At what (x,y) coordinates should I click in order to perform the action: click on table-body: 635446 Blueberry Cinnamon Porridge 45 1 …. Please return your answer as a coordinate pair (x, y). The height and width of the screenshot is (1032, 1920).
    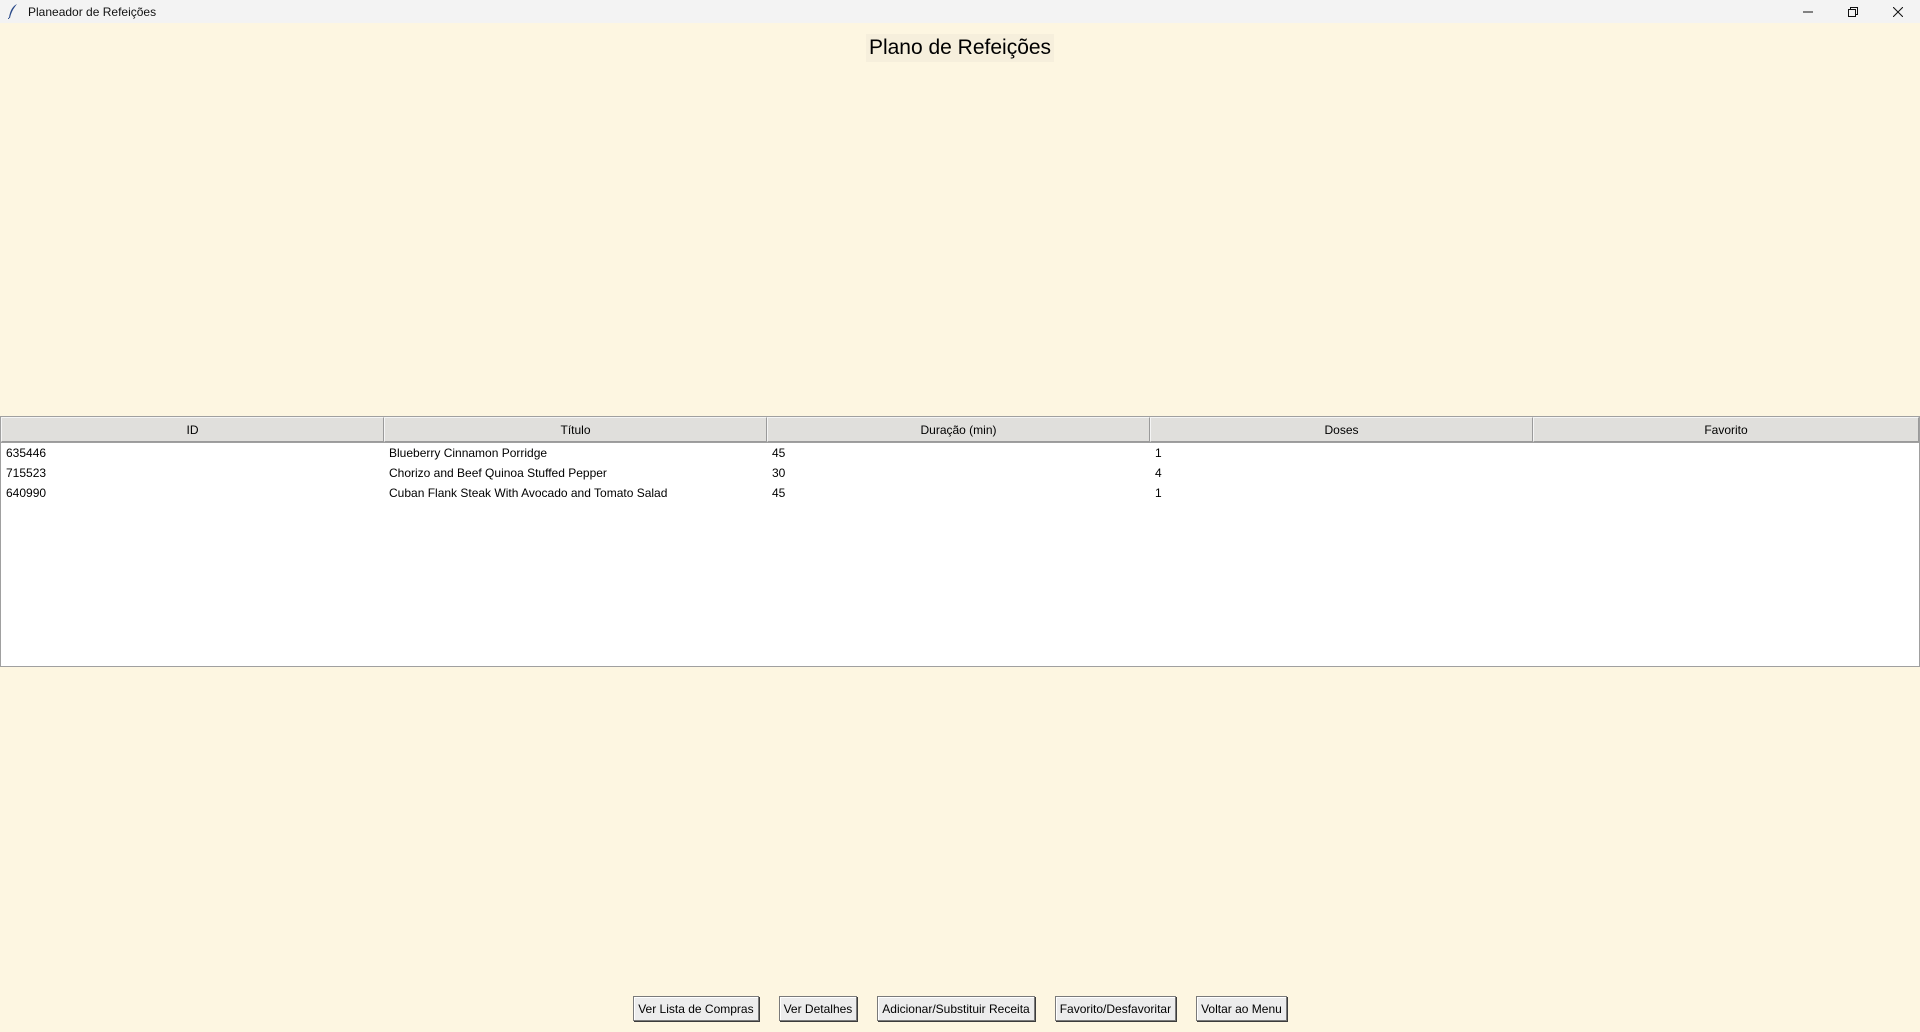
    Looking at the image, I should click on (960, 473).